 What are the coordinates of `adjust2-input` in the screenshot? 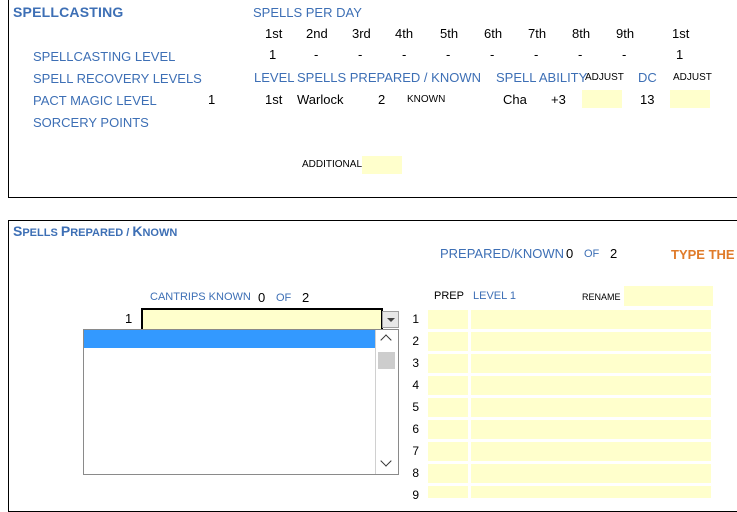 It's located at (690, 99).